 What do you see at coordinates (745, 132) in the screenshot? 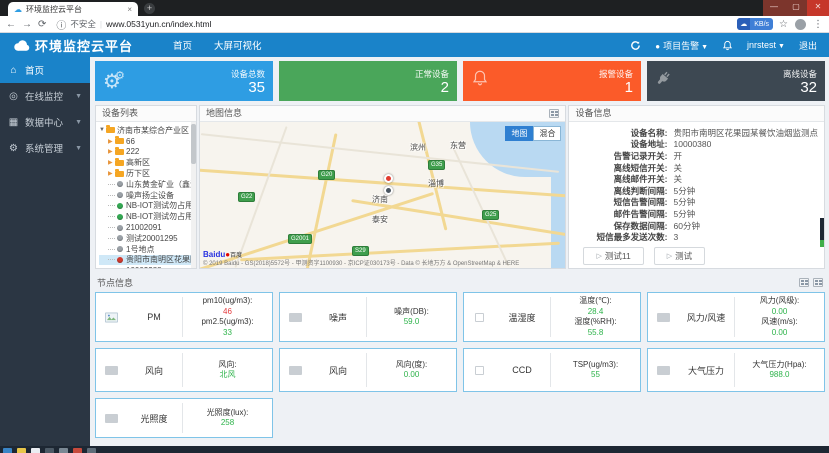
I see `field-value: 贵阳市南明区花果园某餐饮油烟监测点` at bounding box center [745, 132].